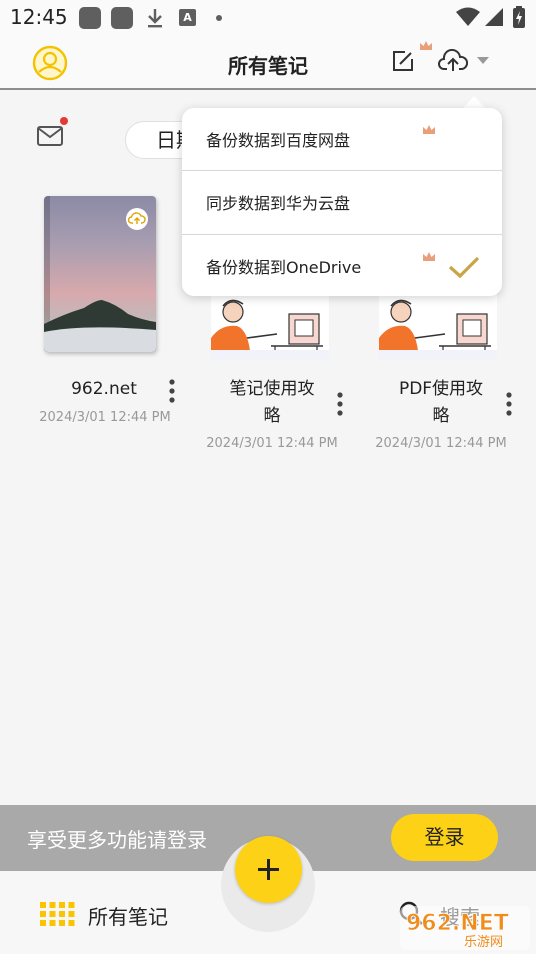  Describe the element at coordinates (219, 18) in the screenshot. I see `more-notifications-icon` at that location.